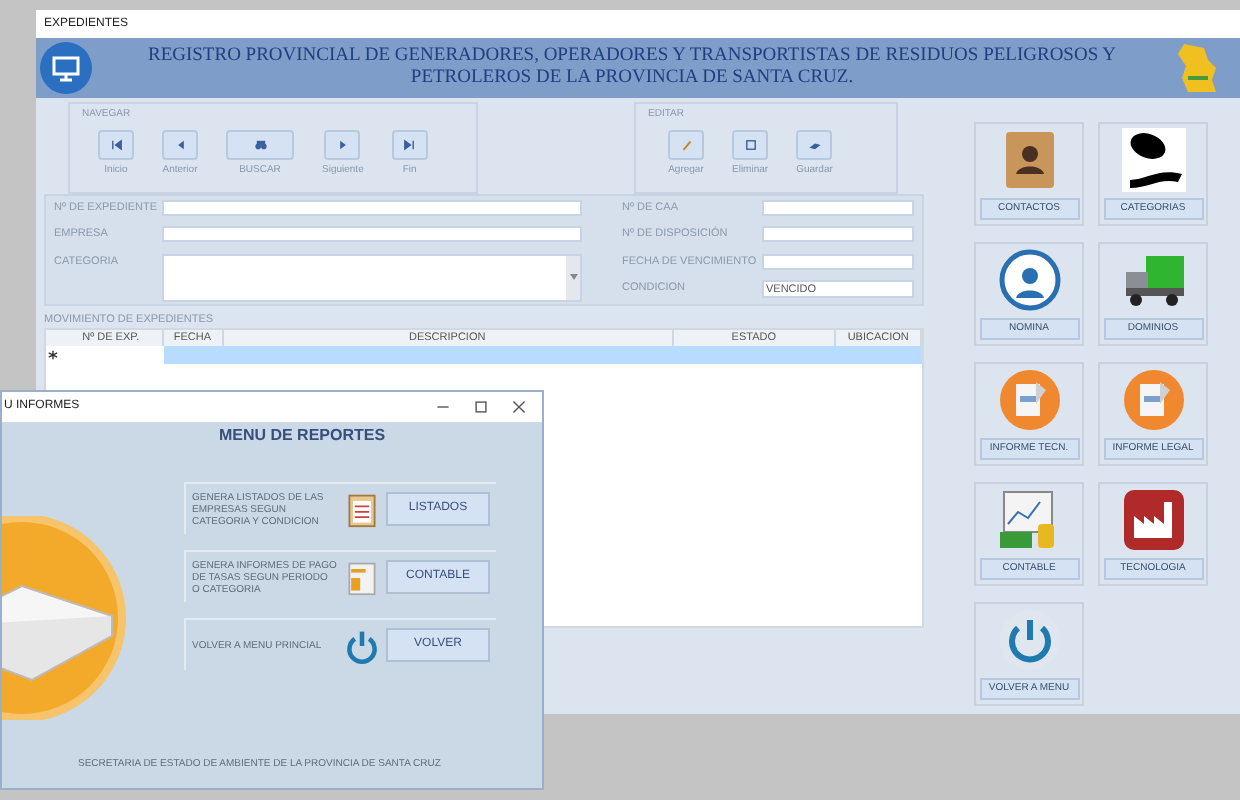 The width and height of the screenshot is (1240, 800). What do you see at coordinates (66, 68) in the screenshot?
I see `monitor-icon` at bounding box center [66, 68].